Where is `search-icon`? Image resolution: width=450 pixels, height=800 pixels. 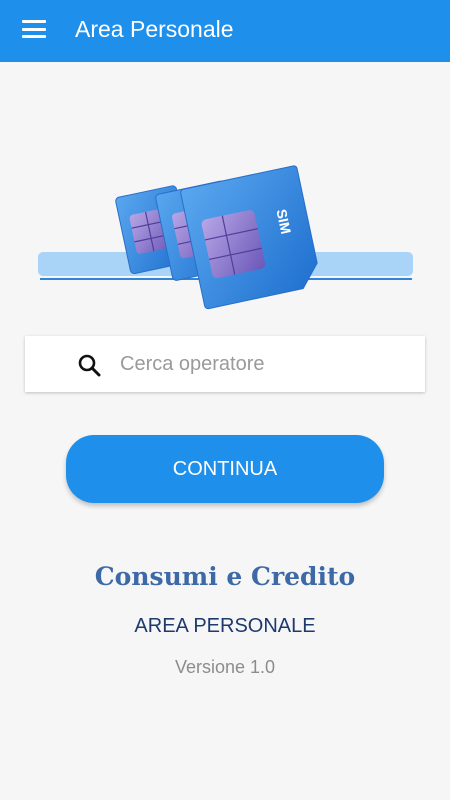 search-icon is located at coordinates (89, 365).